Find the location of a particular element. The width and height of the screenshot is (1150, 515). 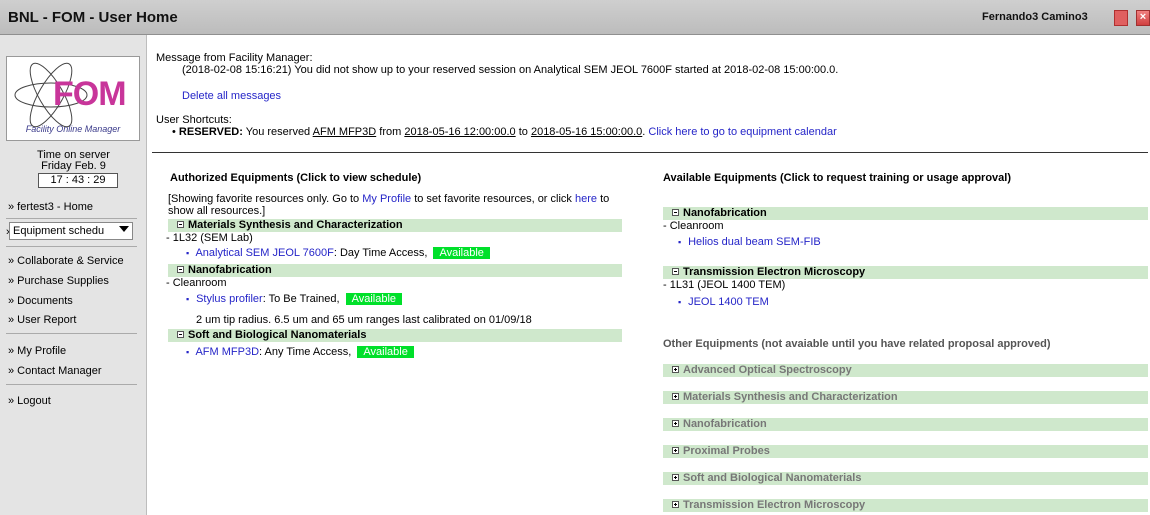

category-label: Advanced Optical Spectroscopy is located at coordinates (767, 370).